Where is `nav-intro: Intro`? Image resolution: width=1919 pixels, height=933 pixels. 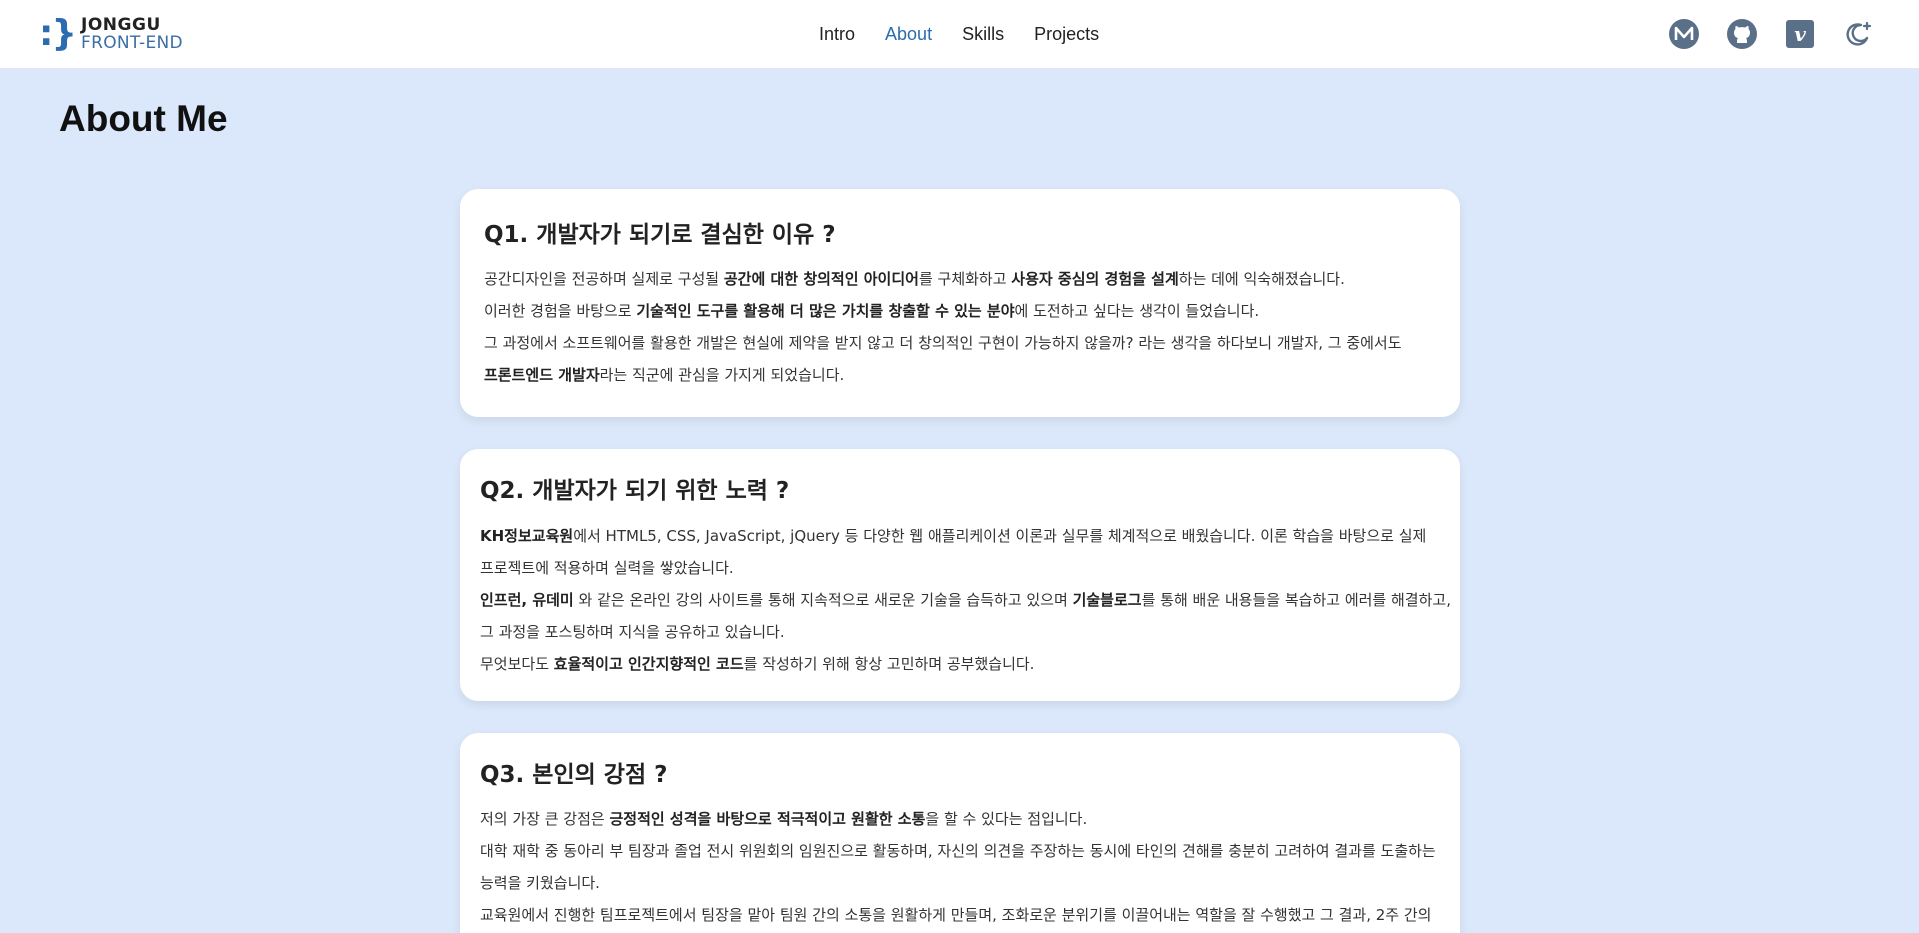 nav-intro: Intro is located at coordinates (837, 34).